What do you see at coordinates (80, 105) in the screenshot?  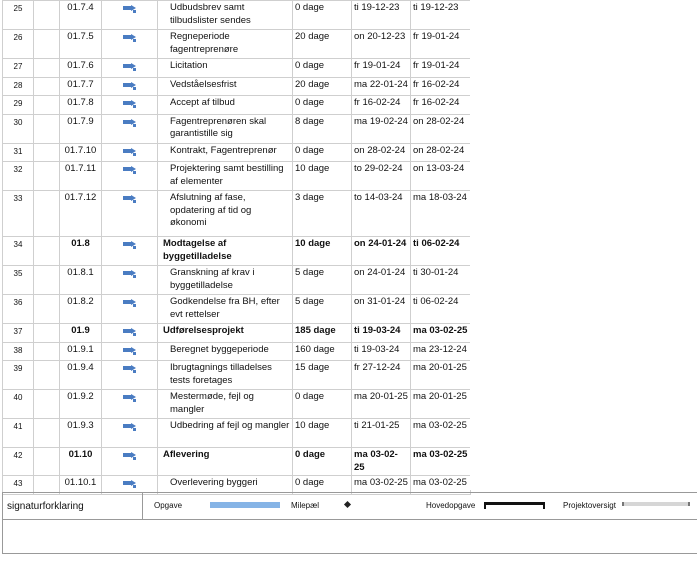 I see `wbs-code: 01.7.8` at bounding box center [80, 105].